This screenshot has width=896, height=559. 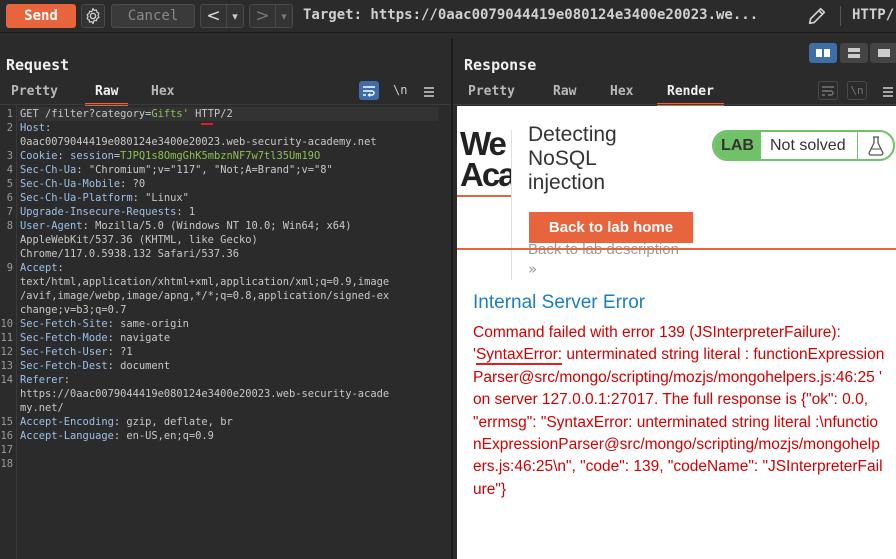 What do you see at coordinates (98, 212) in the screenshot?
I see `code-token: Upgrade-Insecure-Requests` at bounding box center [98, 212].